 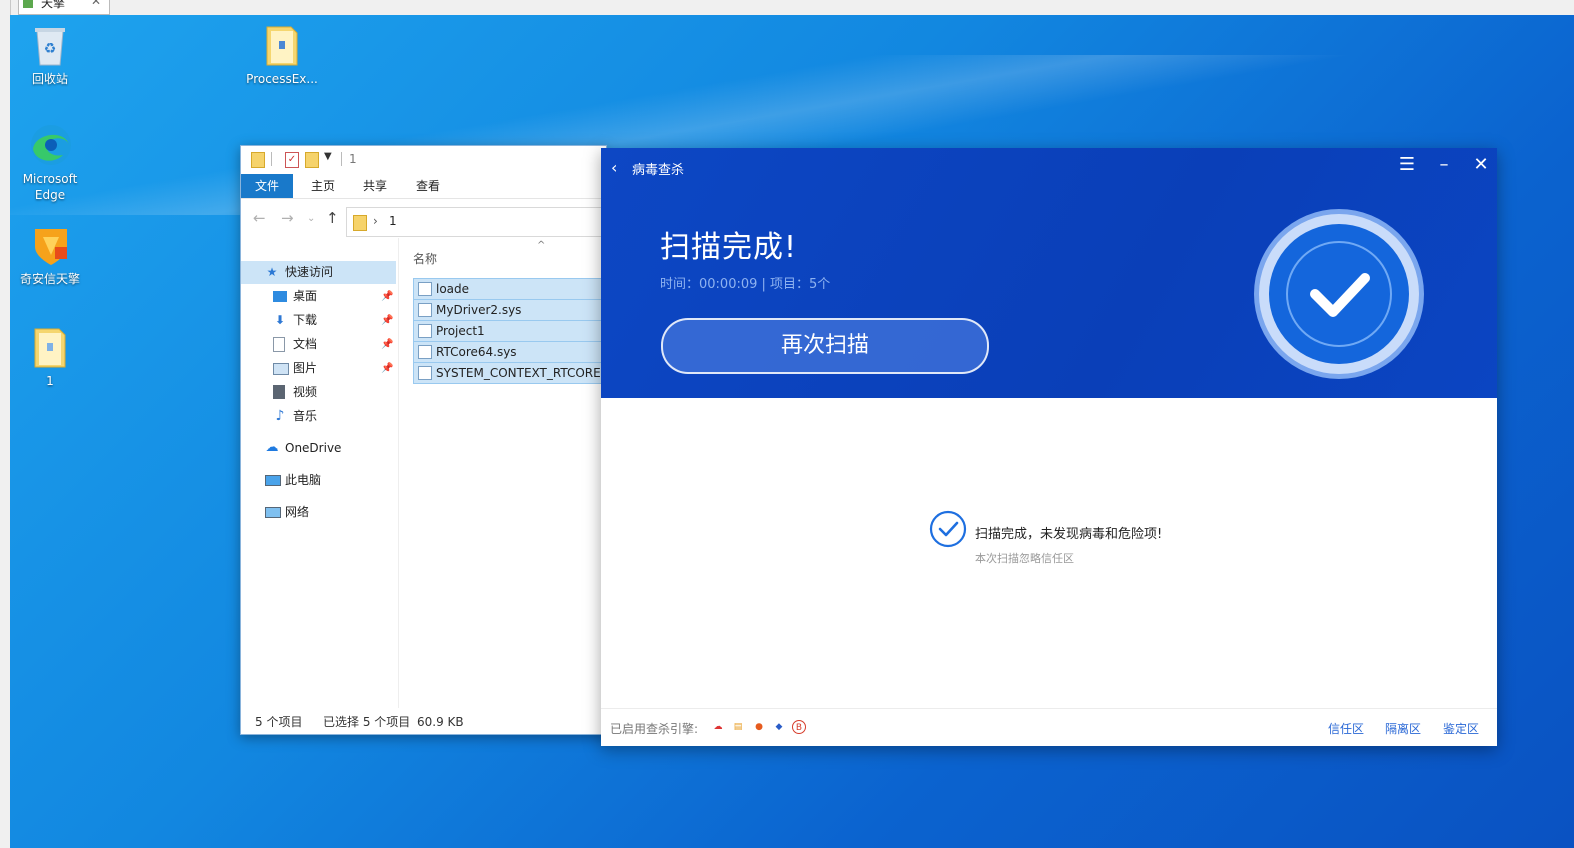 What do you see at coordinates (49, 279) in the screenshot?
I see `desktop-icon-label: 奇安信天擎` at bounding box center [49, 279].